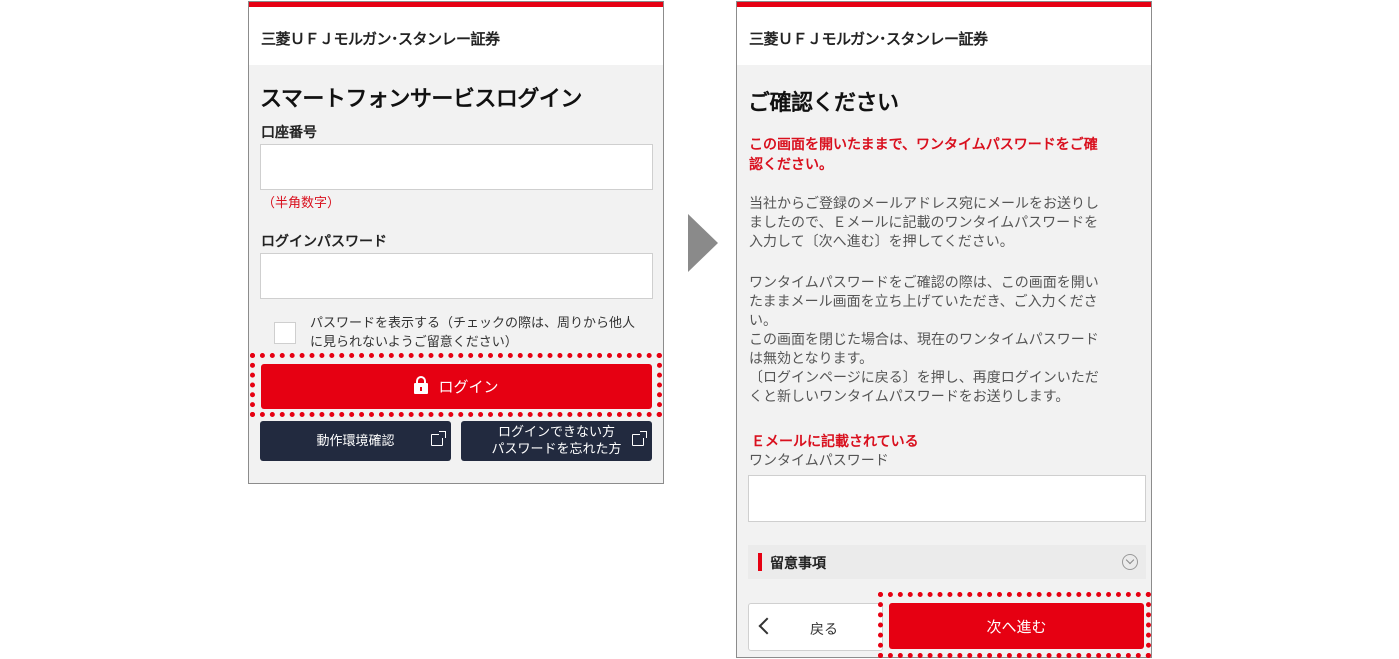 This screenshot has width=1399, height=659. I want to click on password-label: ログインパスワード, so click(324, 242).